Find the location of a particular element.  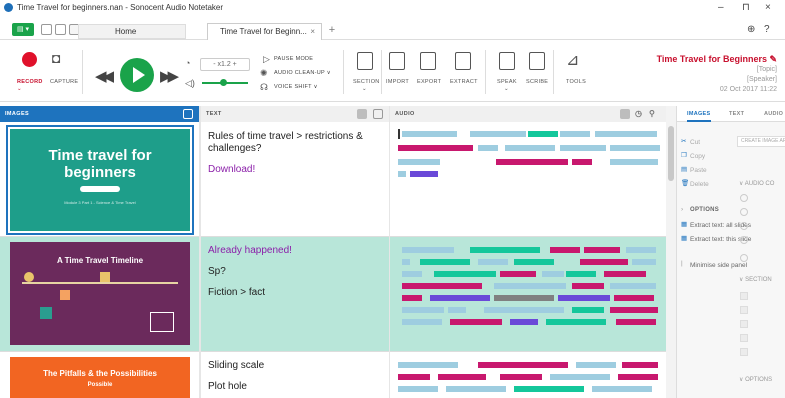

scribe-icon is located at coordinates (537, 61).